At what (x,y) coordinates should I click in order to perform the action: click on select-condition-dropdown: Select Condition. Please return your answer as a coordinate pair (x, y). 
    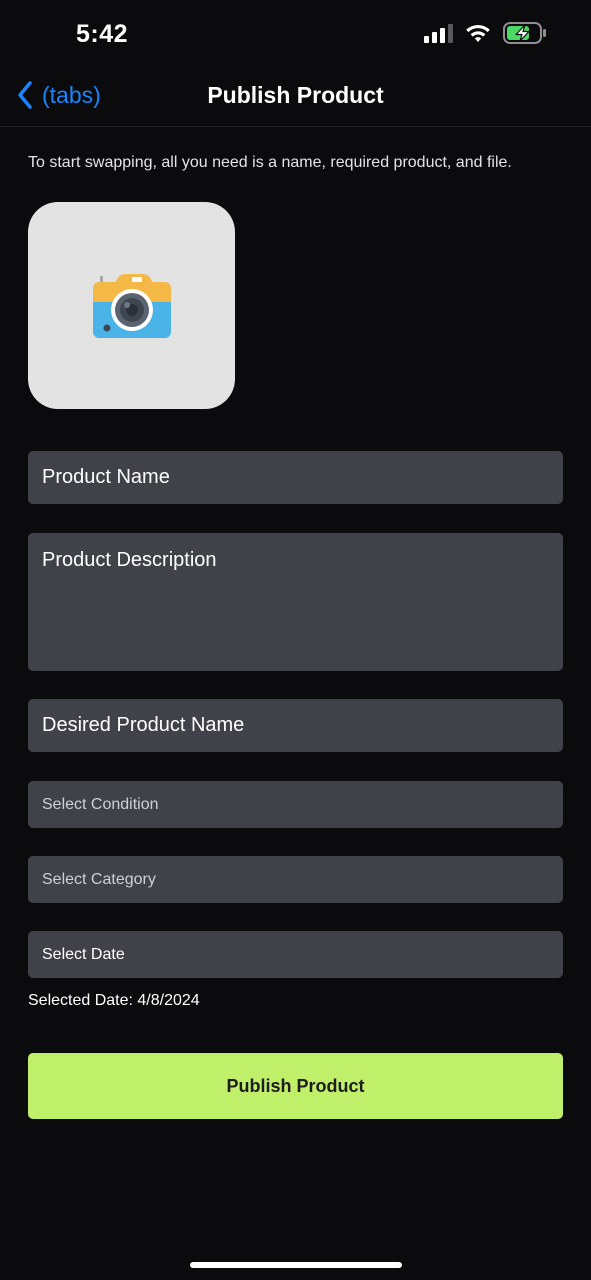
    Looking at the image, I should click on (295, 804).